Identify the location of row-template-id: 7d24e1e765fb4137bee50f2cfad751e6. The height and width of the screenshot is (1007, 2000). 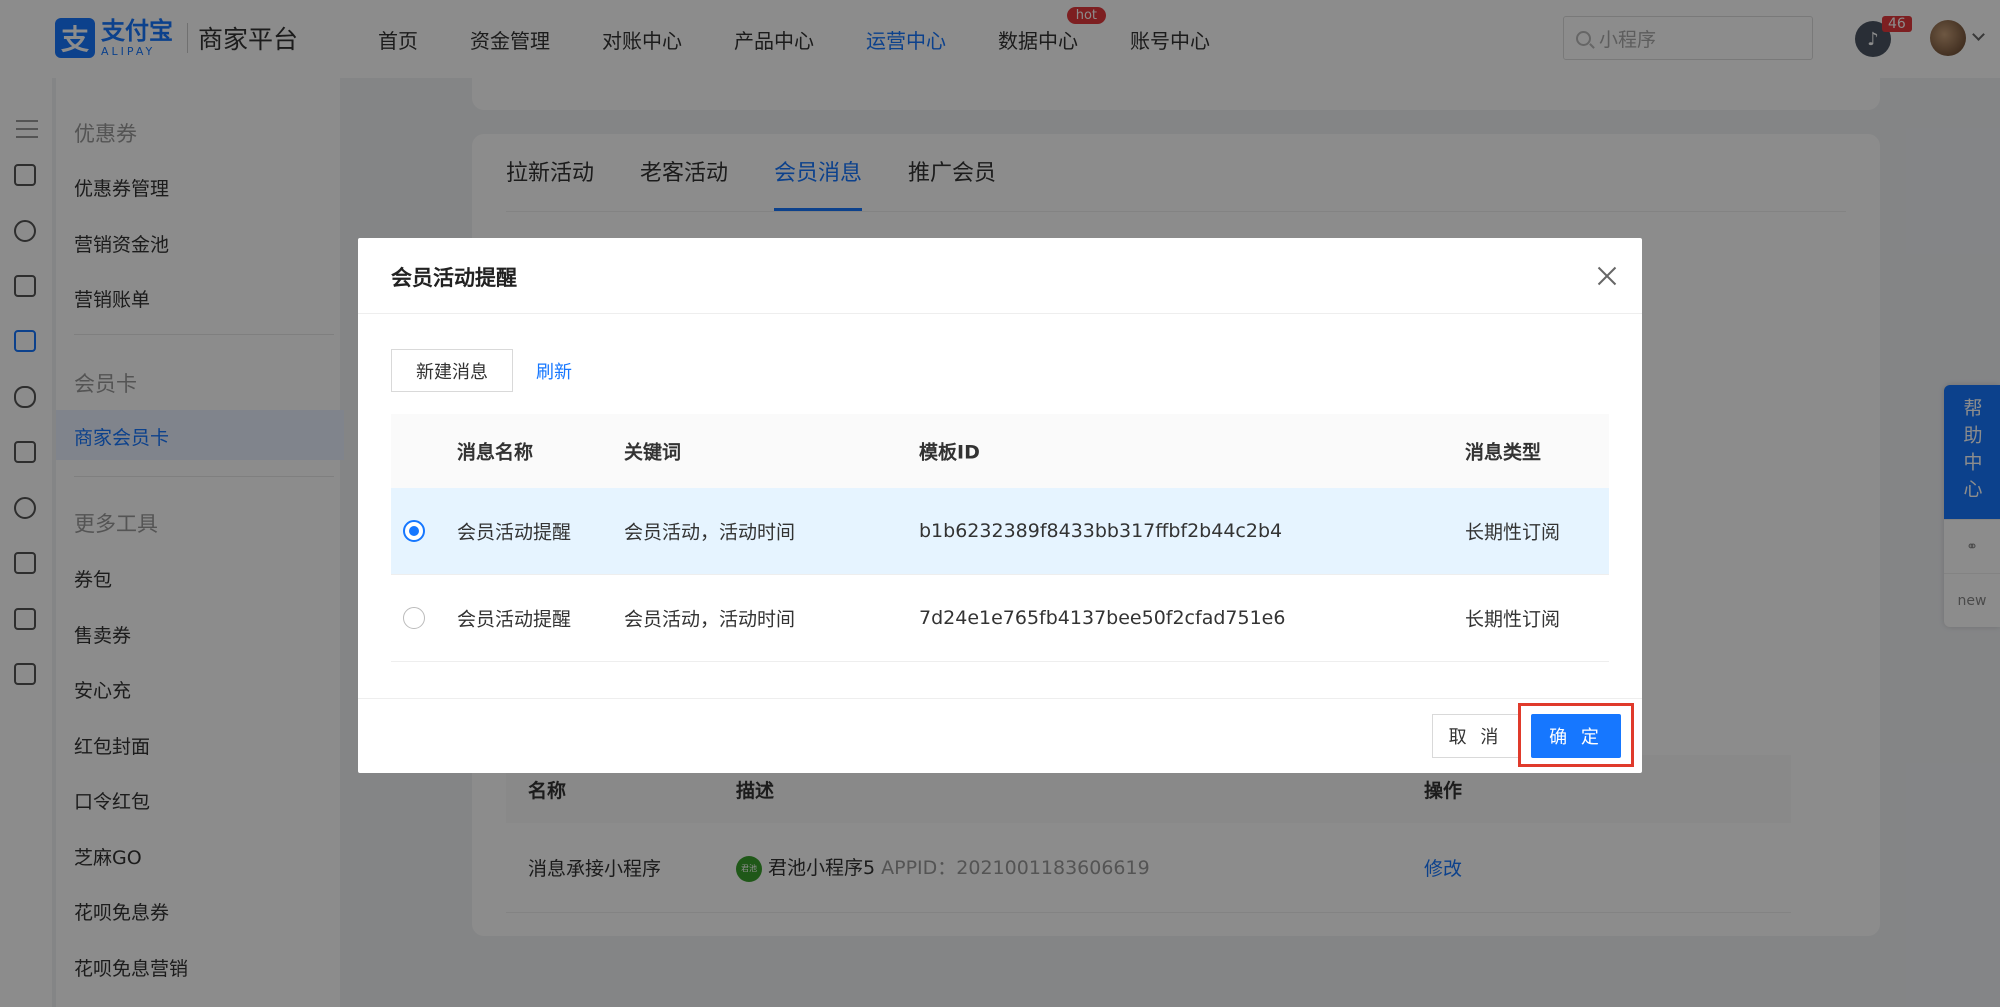
(1102, 618).